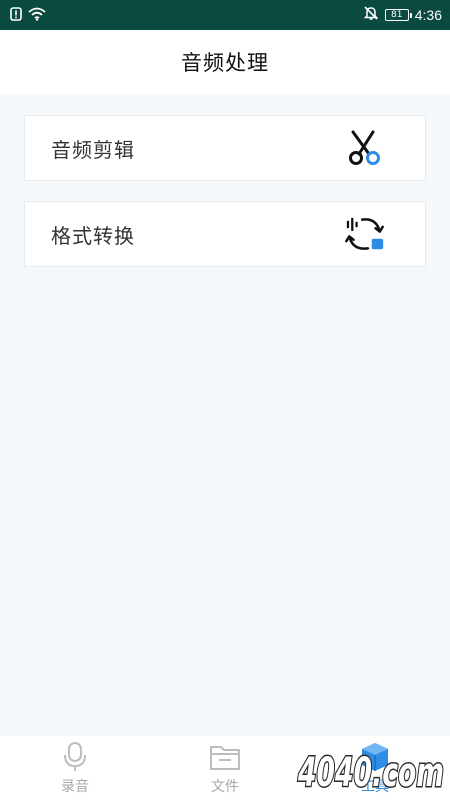  What do you see at coordinates (93, 149) in the screenshot?
I see `audio-cut-label: 音频剪辑` at bounding box center [93, 149].